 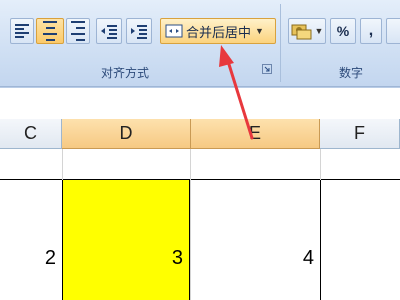 I want to click on annotation-arrow, so click(x=236, y=92).